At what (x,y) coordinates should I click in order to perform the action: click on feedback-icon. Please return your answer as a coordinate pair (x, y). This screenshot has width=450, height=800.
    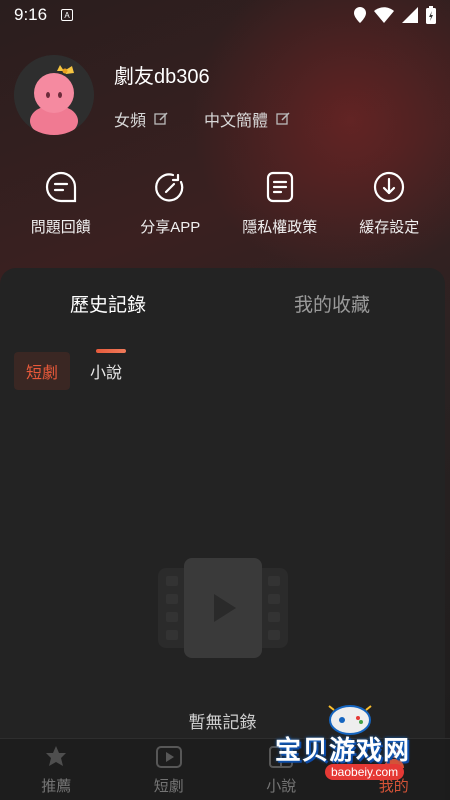
    Looking at the image, I should click on (60, 187).